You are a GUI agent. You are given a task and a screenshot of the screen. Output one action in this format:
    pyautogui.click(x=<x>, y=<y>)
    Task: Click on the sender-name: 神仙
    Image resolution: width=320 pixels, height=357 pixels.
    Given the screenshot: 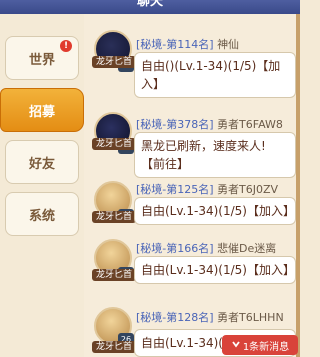 What is the action you would take?
    pyautogui.click(x=228, y=44)
    